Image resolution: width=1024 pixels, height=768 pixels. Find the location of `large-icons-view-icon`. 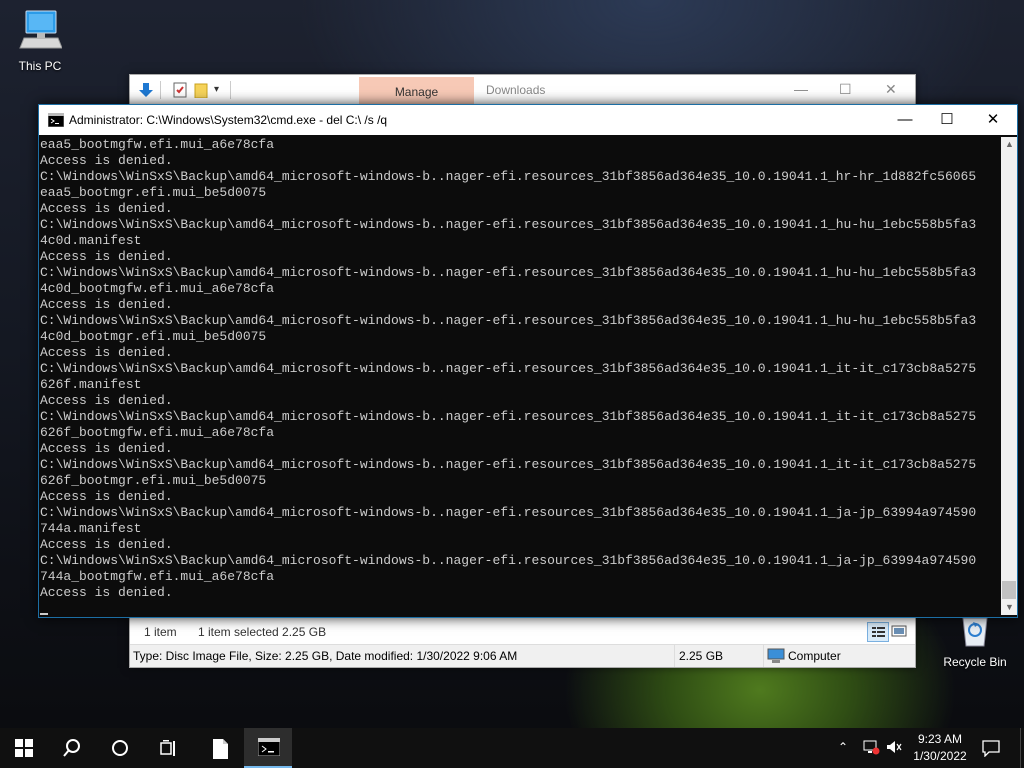

large-icons-view-icon is located at coordinates (899, 631).